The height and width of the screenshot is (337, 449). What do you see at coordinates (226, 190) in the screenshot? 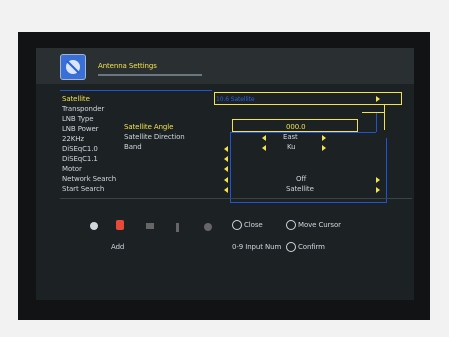
I see `start-search-left-arrow` at bounding box center [226, 190].